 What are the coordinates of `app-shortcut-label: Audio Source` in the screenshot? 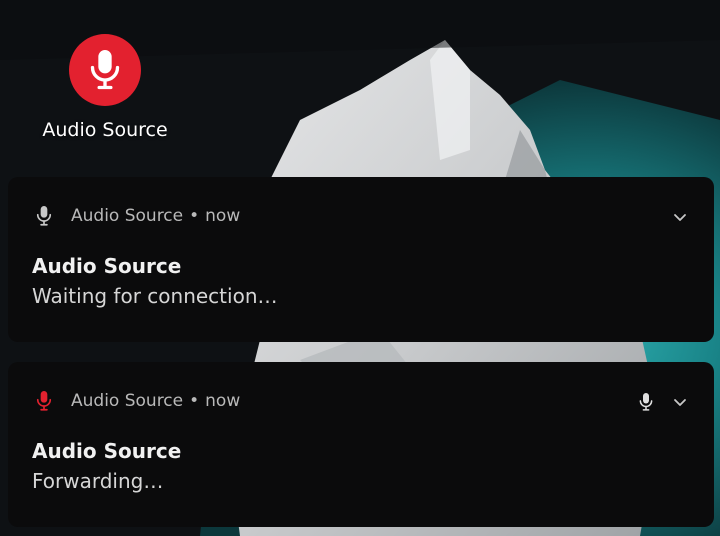 It's located at (105, 130).